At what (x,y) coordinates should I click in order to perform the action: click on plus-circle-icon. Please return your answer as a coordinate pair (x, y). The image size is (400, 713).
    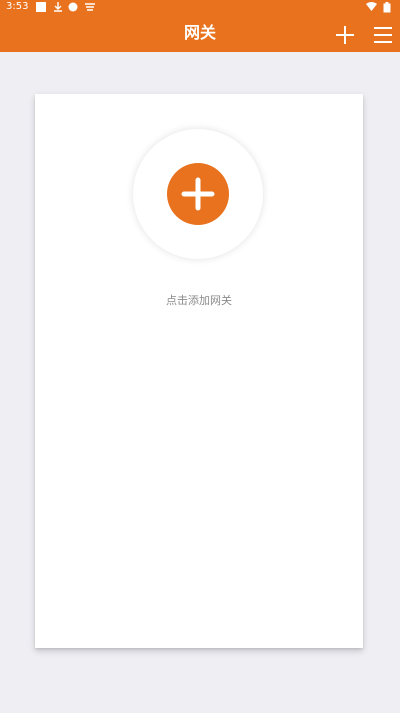
    Looking at the image, I should click on (198, 194).